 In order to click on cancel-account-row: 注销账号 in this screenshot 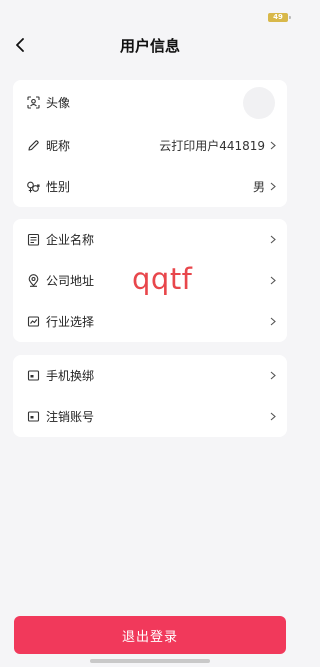, I will do `click(150, 416)`.